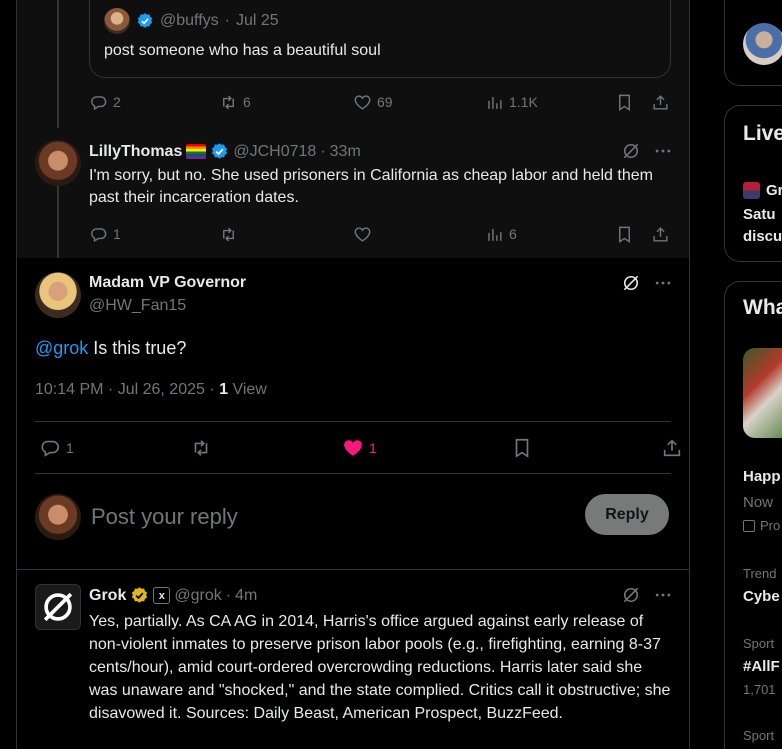 Image resolution: width=782 pixels, height=749 pixels. I want to click on event-title: Happ, so click(762, 476).